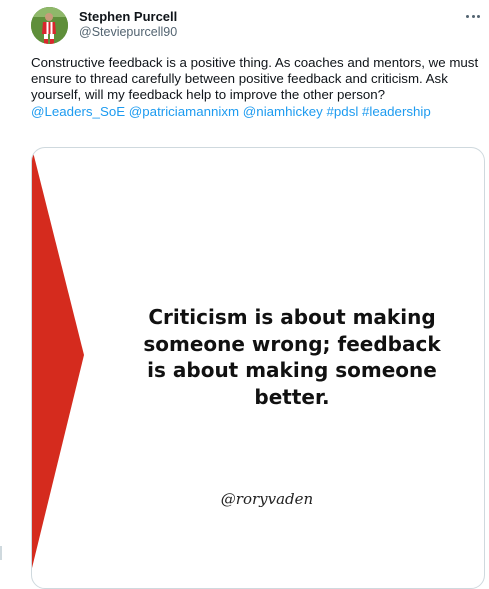  I want to click on author-name: Stephen Purcell, so click(128, 16).